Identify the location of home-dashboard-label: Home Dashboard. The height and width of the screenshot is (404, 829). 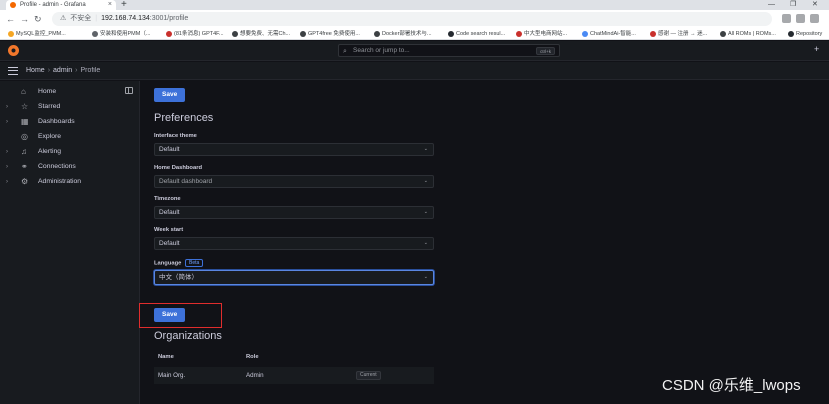
(178, 168).